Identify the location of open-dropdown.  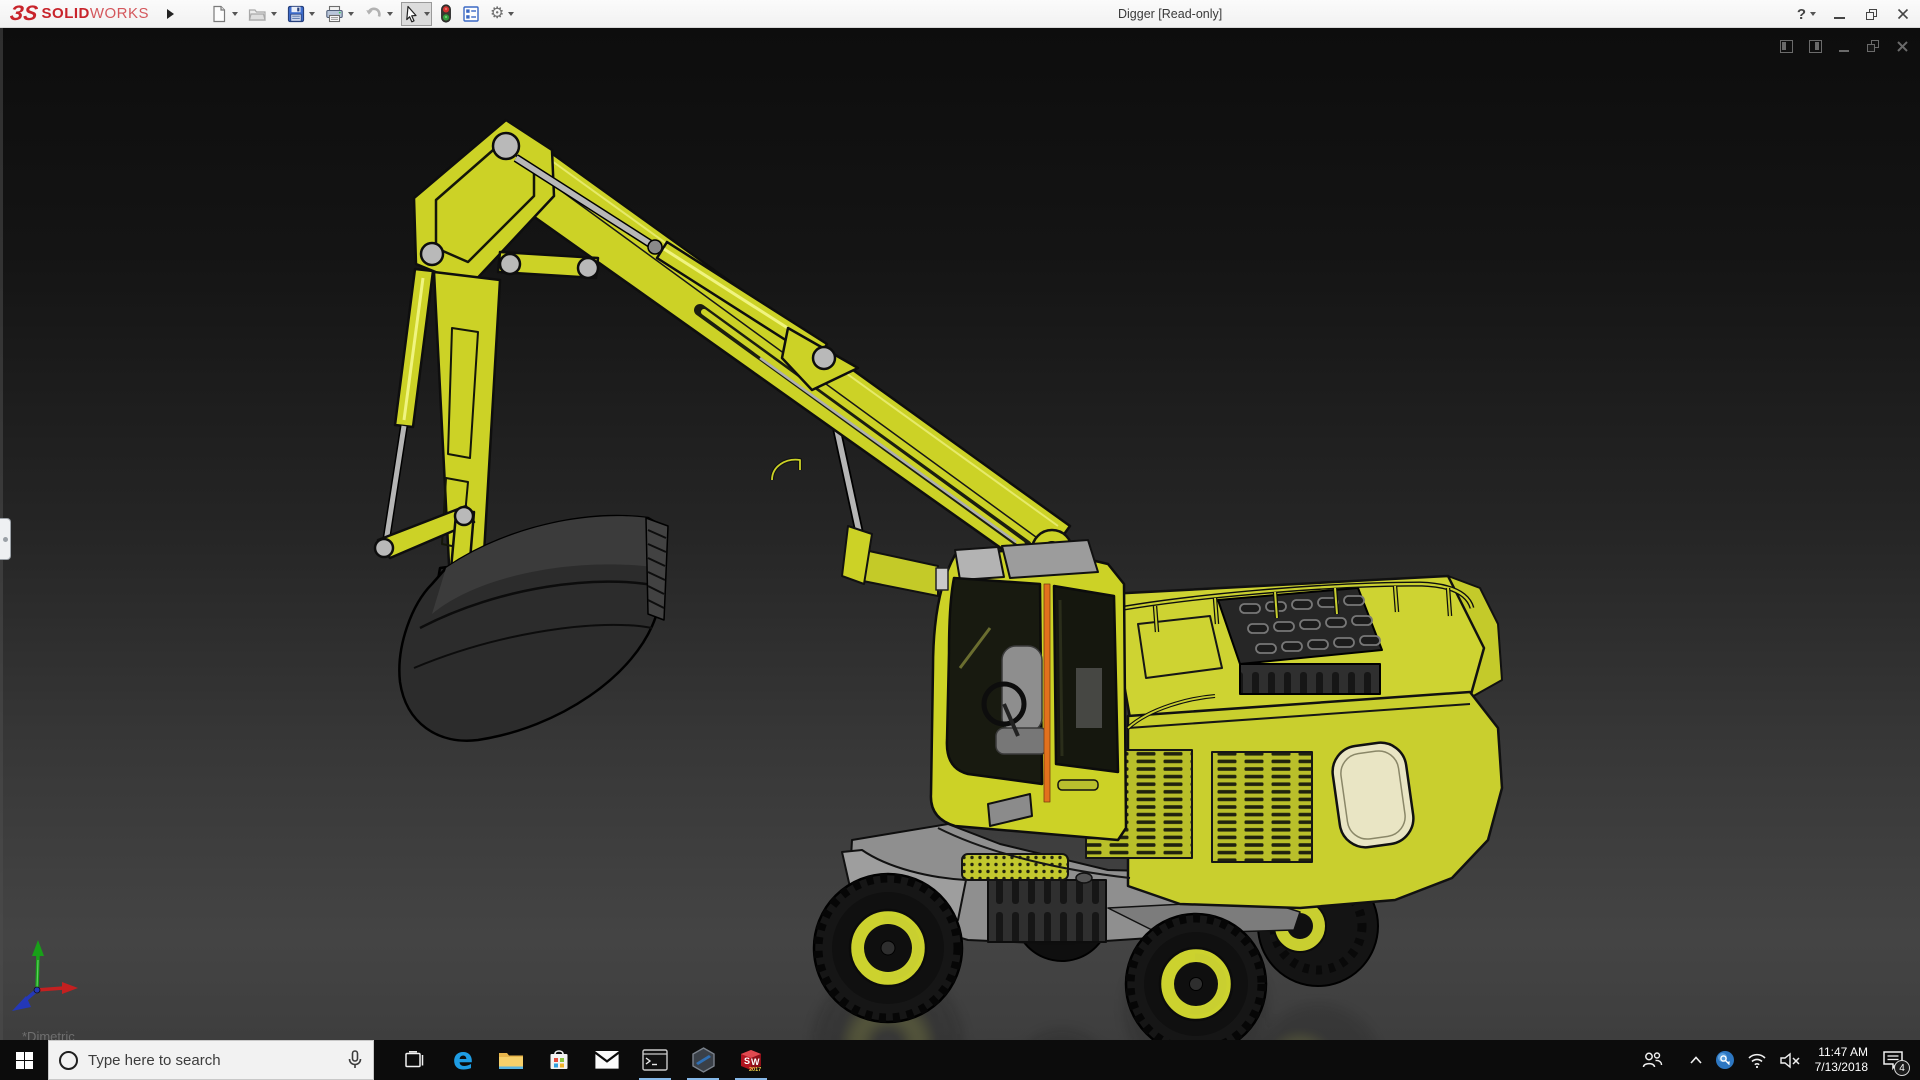
(274, 13).